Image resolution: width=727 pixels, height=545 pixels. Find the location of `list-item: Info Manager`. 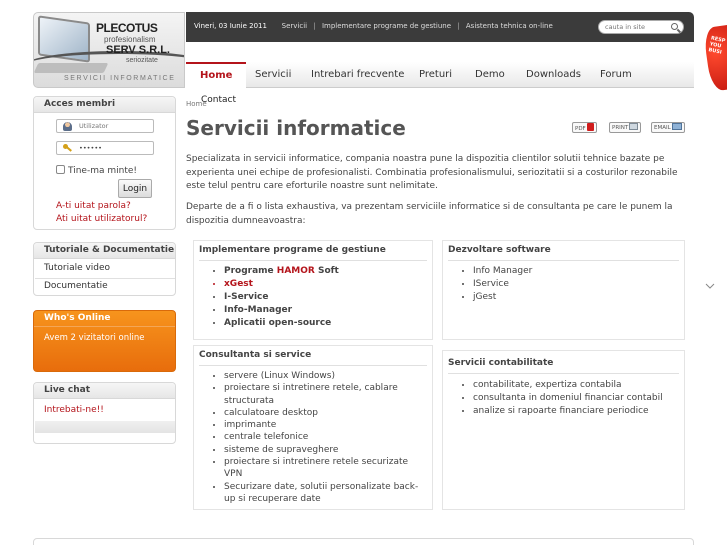

list-item: Info Manager is located at coordinates (502, 271).